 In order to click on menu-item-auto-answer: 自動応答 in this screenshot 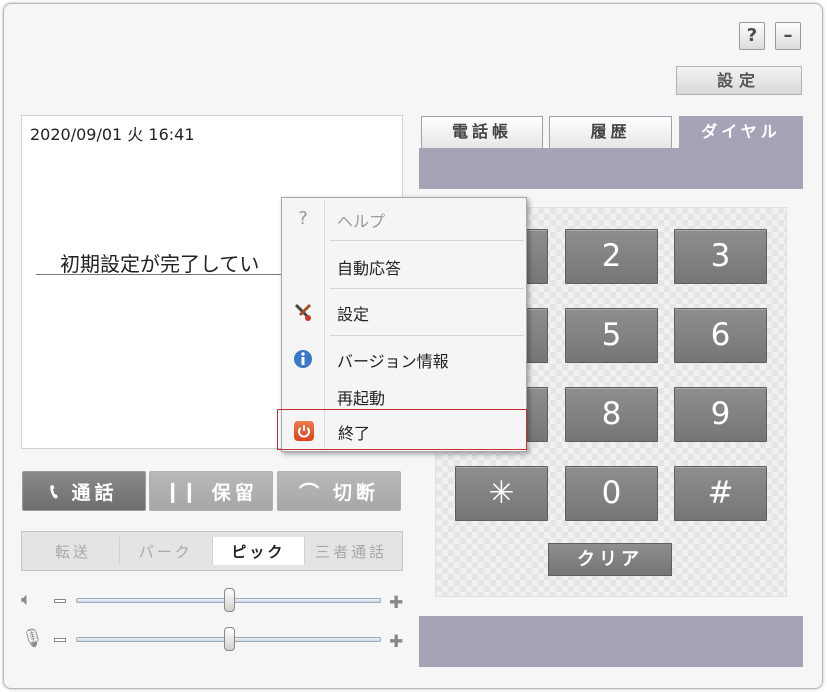, I will do `click(404, 265)`.